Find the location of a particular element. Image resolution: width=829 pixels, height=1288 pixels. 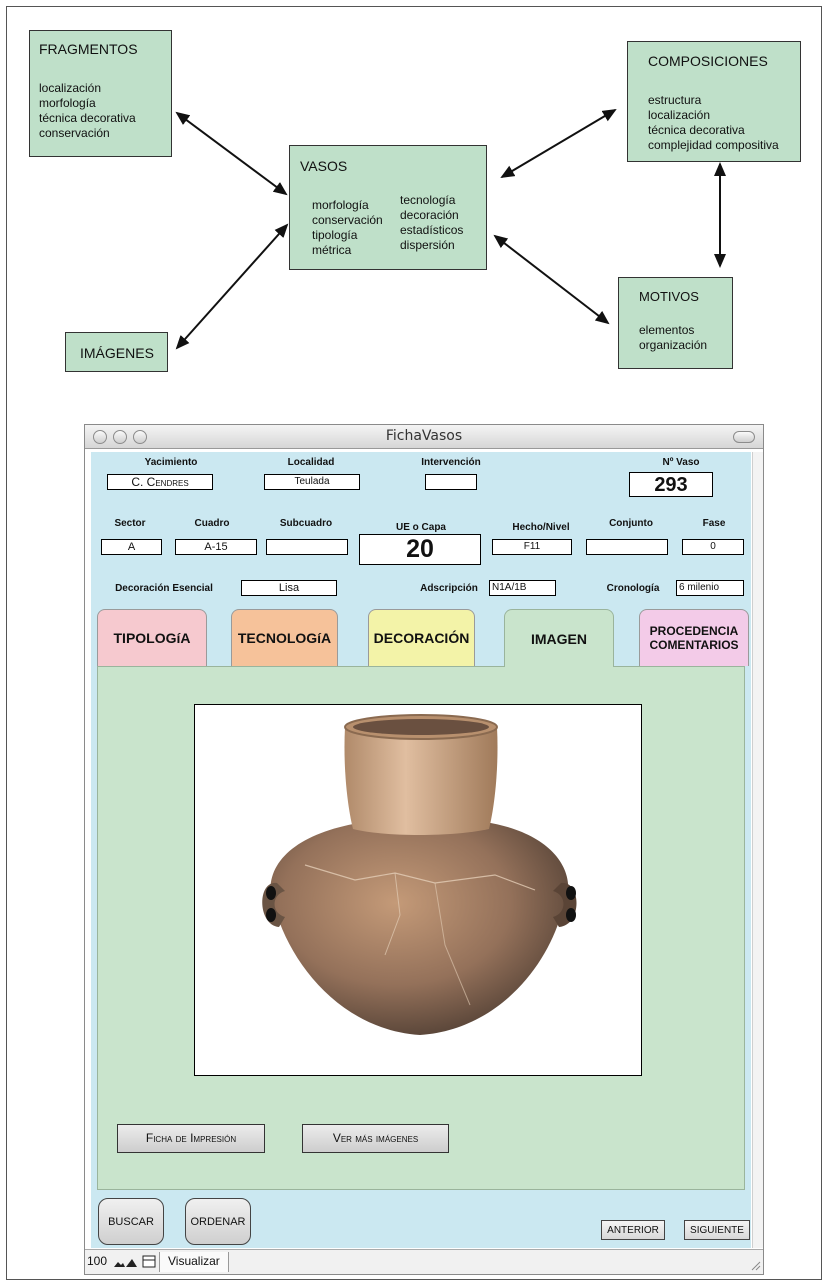

fase-field: 0 is located at coordinates (713, 547).